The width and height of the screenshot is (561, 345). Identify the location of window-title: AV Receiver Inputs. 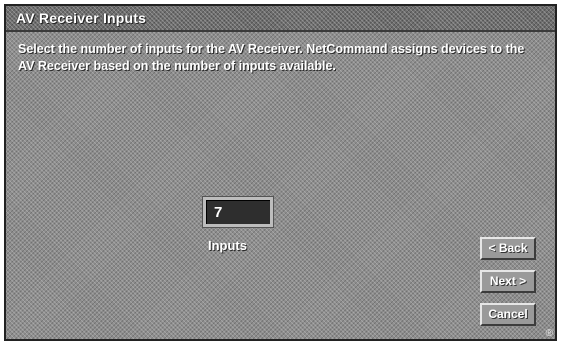
(81, 18).